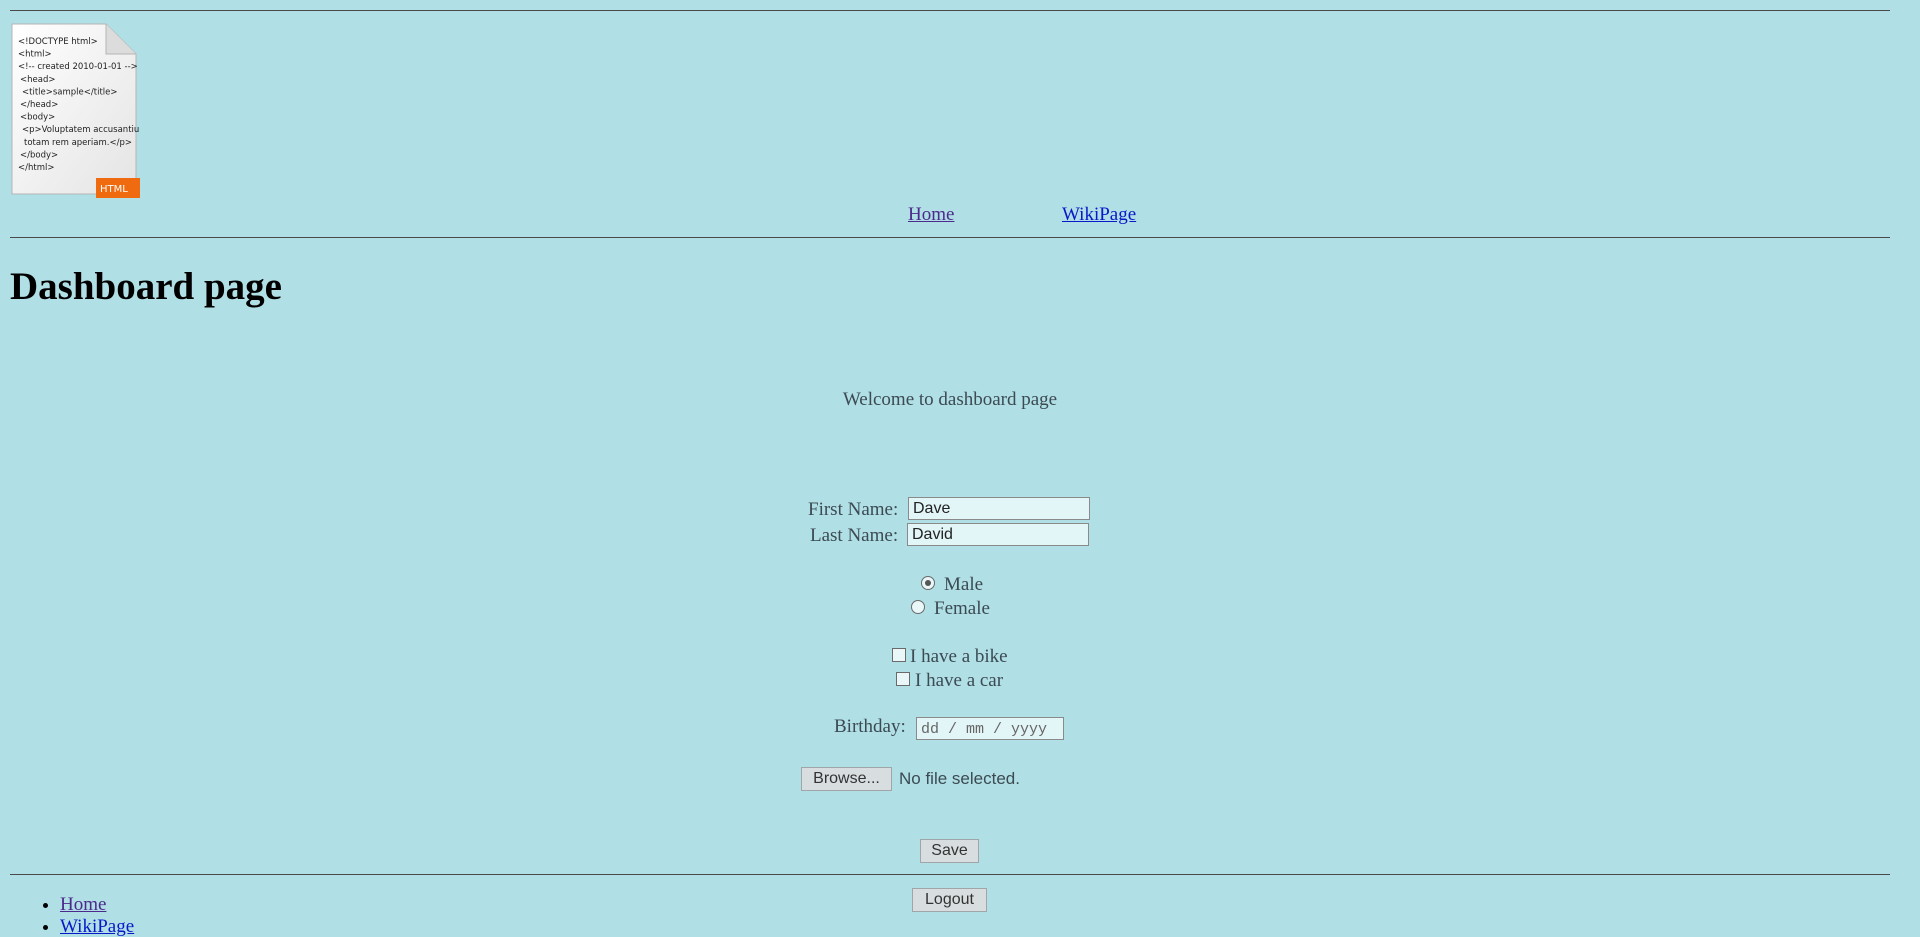 Image resolution: width=1920 pixels, height=937 pixels. I want to click on page-title: Dashboard page, so click(146, 286).